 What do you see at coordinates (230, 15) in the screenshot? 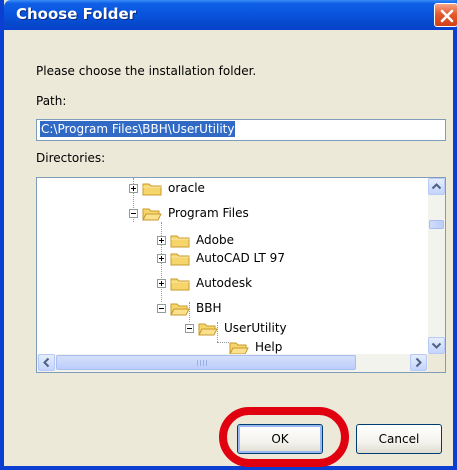
I see `title-bar: Choose Folder` at bounding box center [230, 15].